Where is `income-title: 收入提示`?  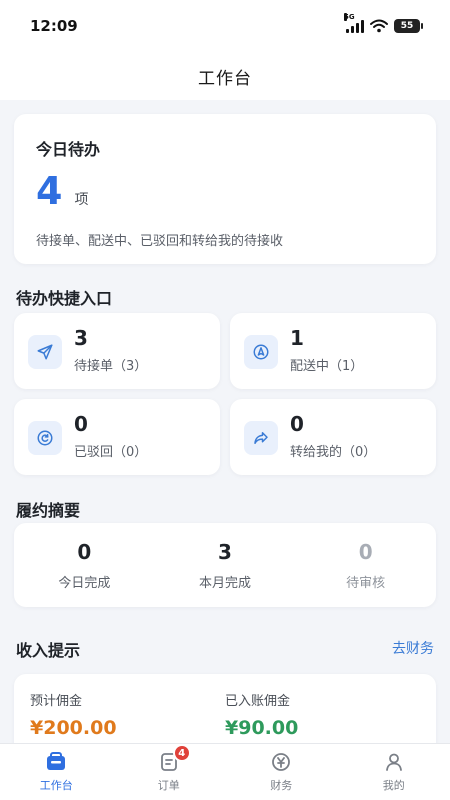 income-title: 收入提示 is located at coordinates (48, 650).